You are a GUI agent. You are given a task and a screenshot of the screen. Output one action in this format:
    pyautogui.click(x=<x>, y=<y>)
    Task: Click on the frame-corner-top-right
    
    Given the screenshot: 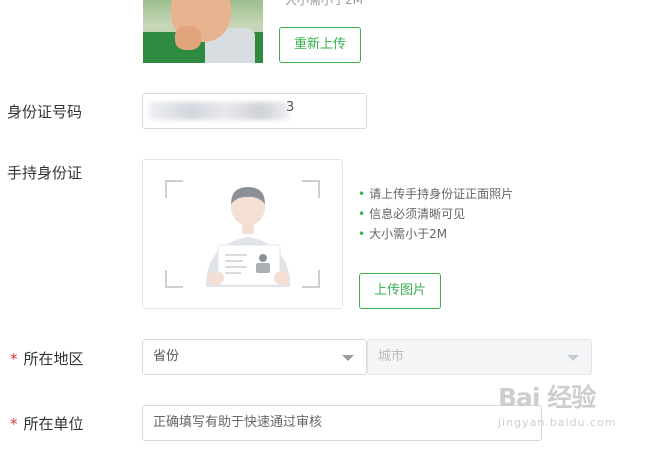 What is the action you would take?
    pyautogui.click(x=311, y=189)
    